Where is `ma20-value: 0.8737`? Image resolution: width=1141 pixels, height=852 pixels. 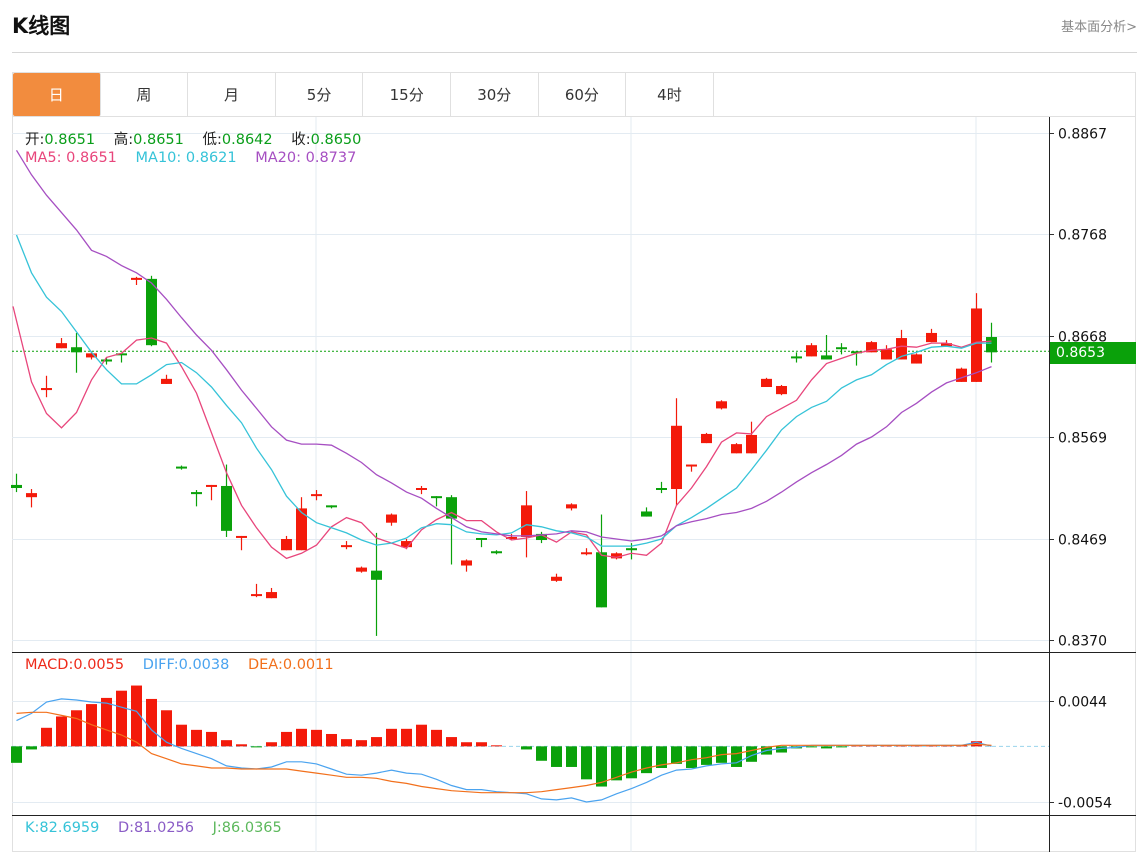
ma20-value: 0.8737 is located at coordinates (331, 158).